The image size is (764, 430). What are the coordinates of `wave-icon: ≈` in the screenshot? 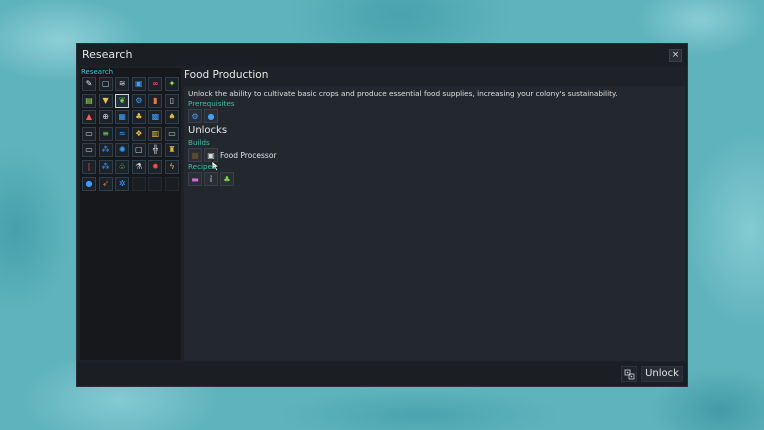 It's located at (122, 133).